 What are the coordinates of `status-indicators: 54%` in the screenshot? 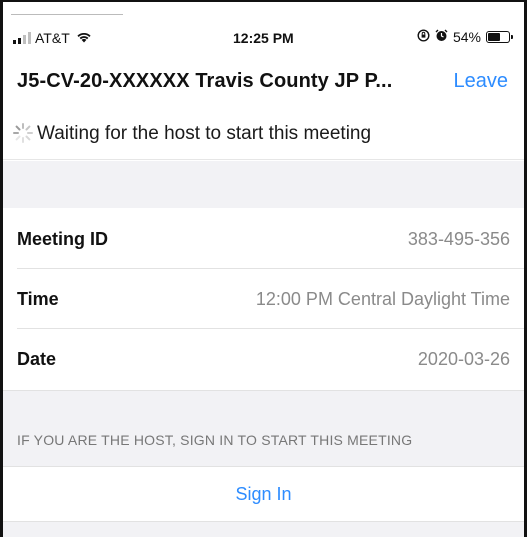 It's located at (465, 37).